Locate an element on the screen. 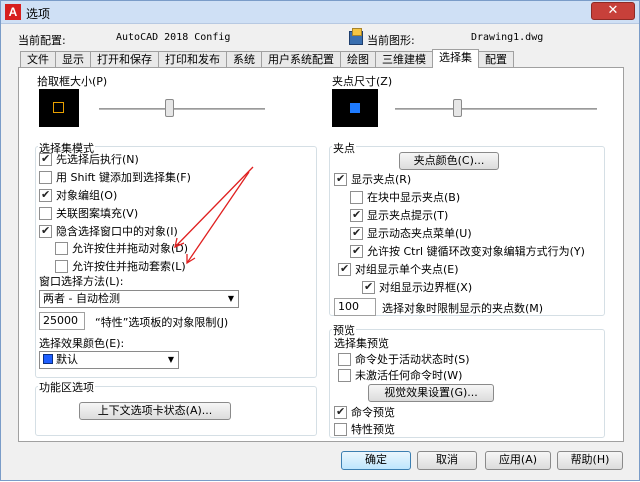 This screenshot has width=640, height=482. checkbox-label: 在块中显示夹点(B) is located at coordinates (414, 197).